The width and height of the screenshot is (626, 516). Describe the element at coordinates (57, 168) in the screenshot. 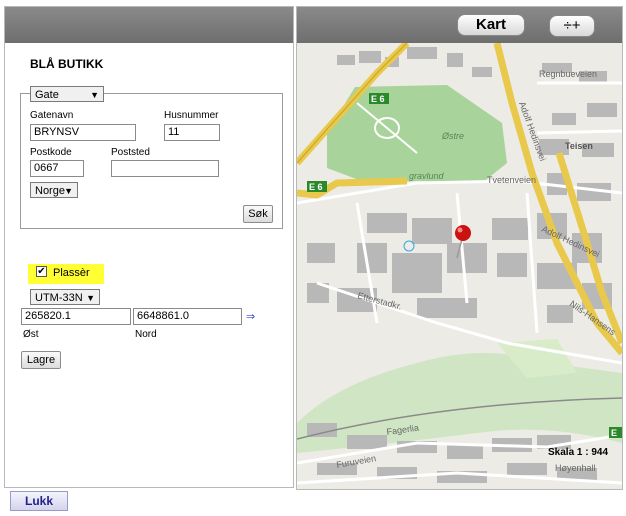

I see `postcode-input: 0667` at that location.